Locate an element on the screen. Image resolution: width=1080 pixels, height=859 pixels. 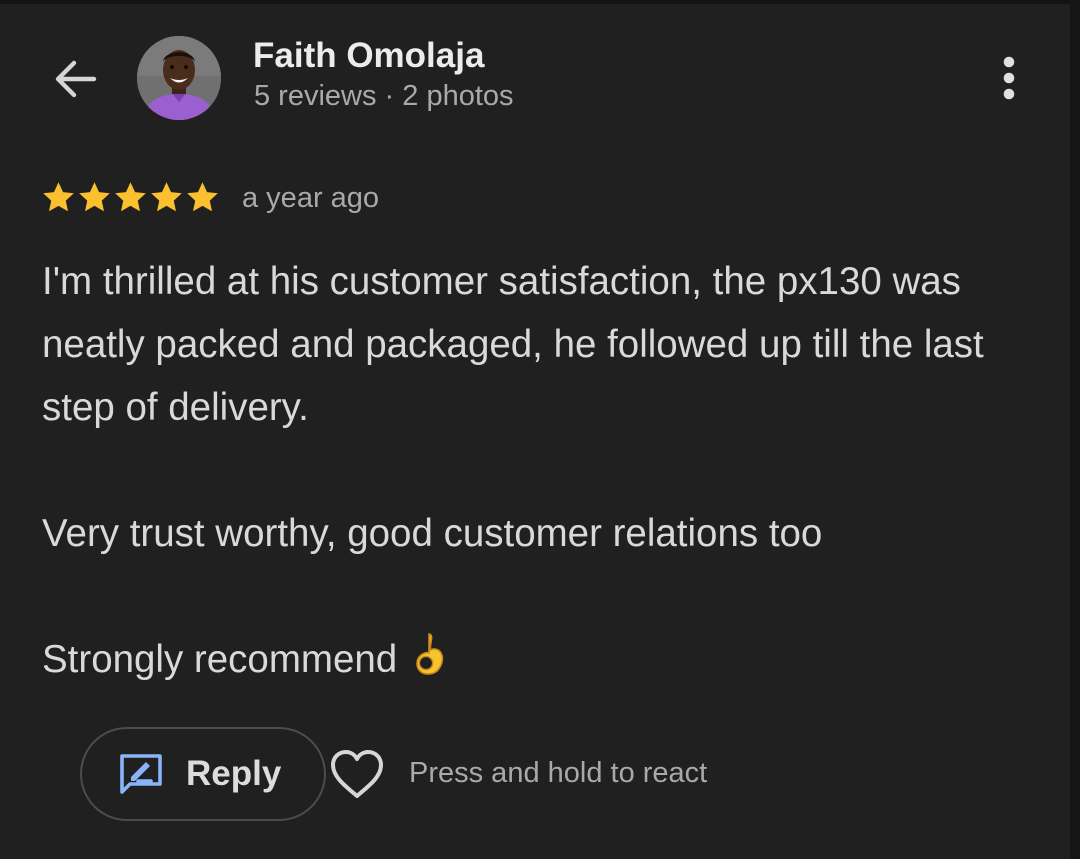
rate-review-icon is located at coordinates (141, 774).